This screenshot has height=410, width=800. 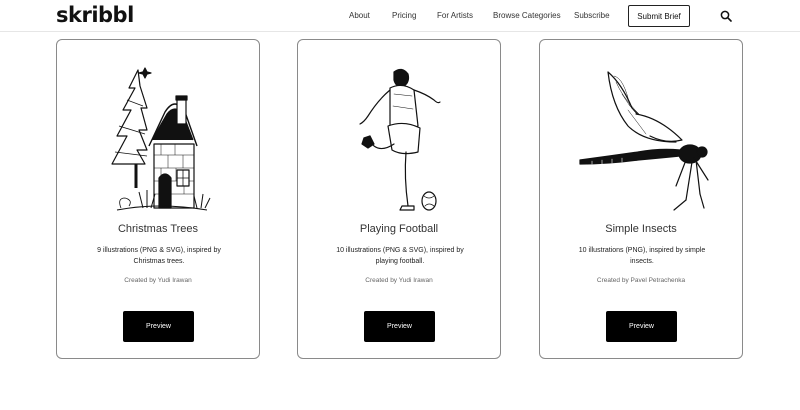 I want to click on nav-for-artists: For Artists, so click(x=455, y=15).